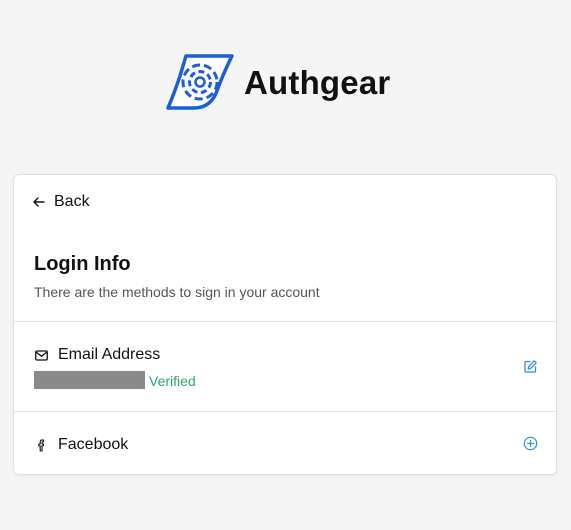  Describe the element at coordinates (41, 355) in the screenshot. I see `mail-icon` at that location.